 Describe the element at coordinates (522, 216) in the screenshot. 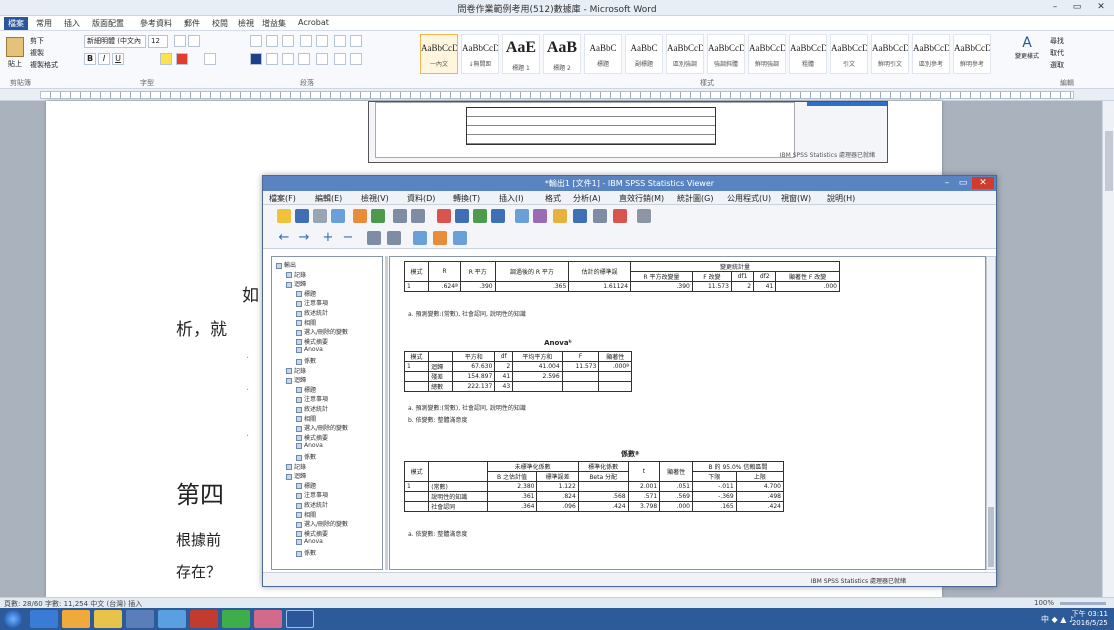

I see `find-icon` at that location.